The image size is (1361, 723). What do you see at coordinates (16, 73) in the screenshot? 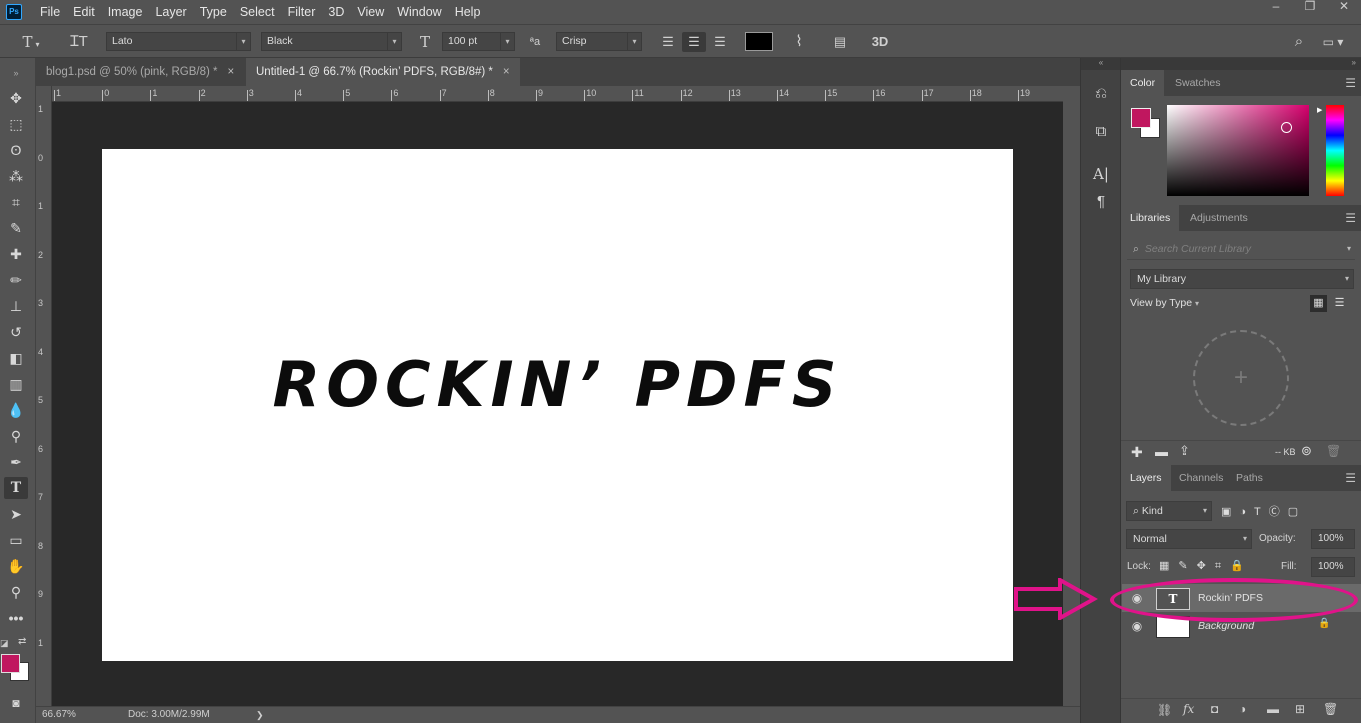
I see `collapse-toolbar-icon: »` at bounding box center [16, 73].